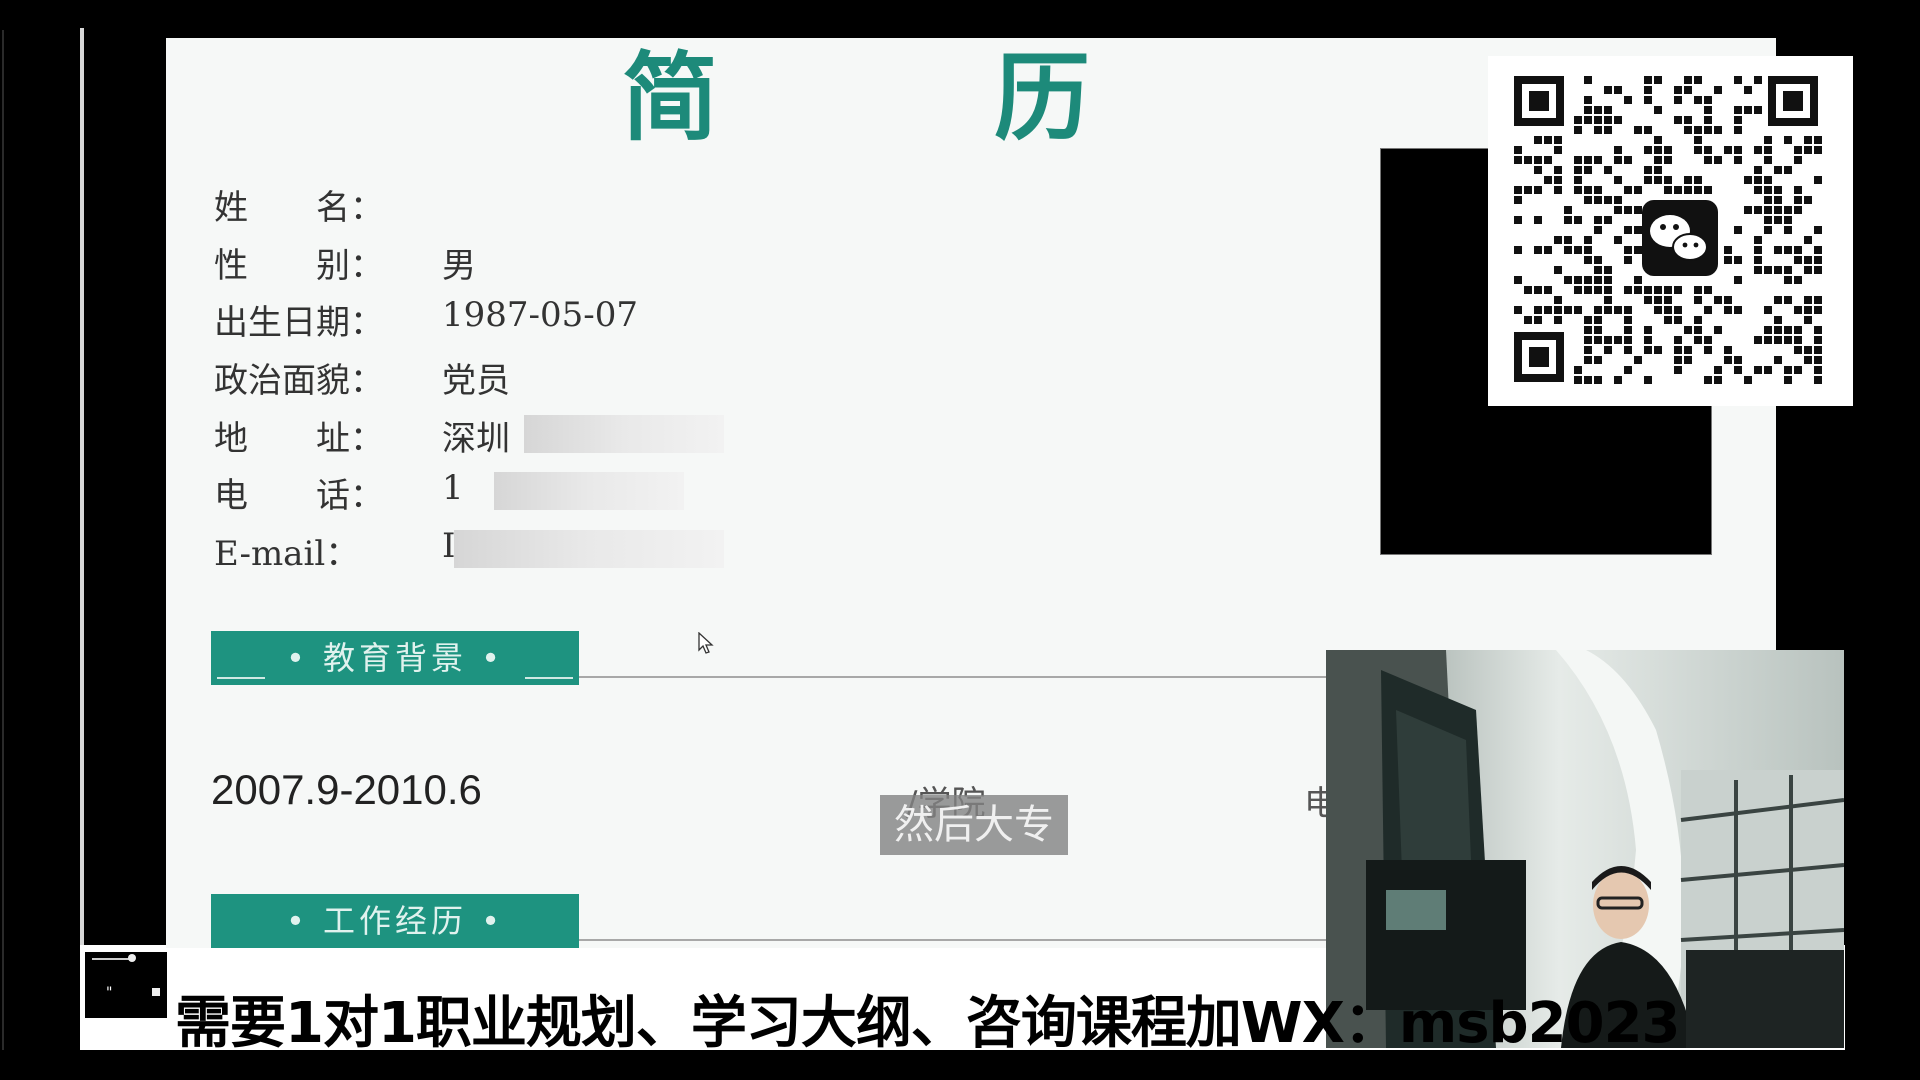  I want to click on progress-track, so click(112, 959).